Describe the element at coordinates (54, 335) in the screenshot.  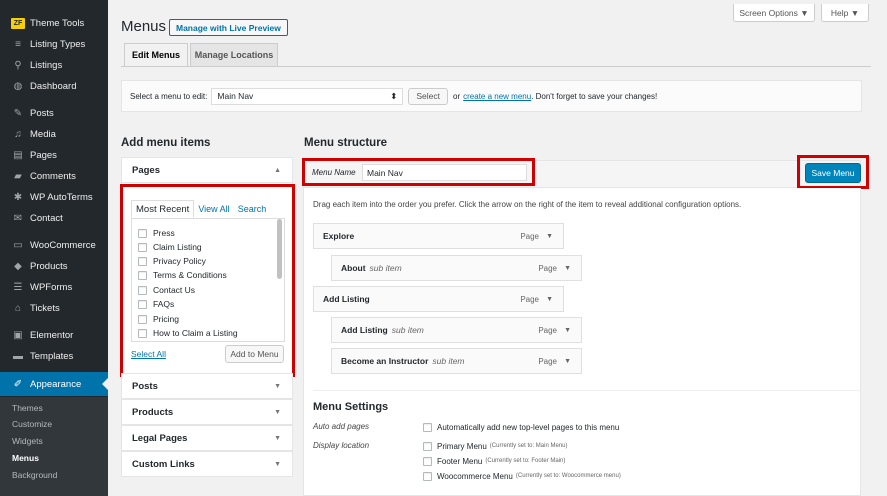
I see `sidebar-item-elementor: ▣ Elementor` at that location.